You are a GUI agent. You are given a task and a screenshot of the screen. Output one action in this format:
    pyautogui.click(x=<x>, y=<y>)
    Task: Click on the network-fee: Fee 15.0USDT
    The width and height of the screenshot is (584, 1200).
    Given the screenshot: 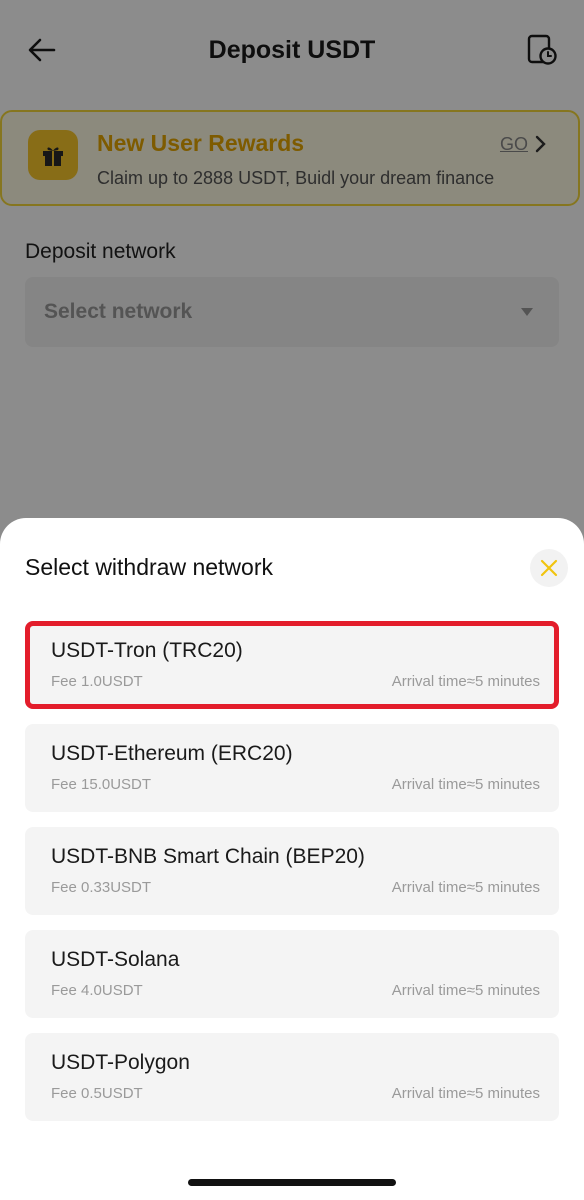 What is the action you would take?
    pyautogui.click(x=101, y=784)
    